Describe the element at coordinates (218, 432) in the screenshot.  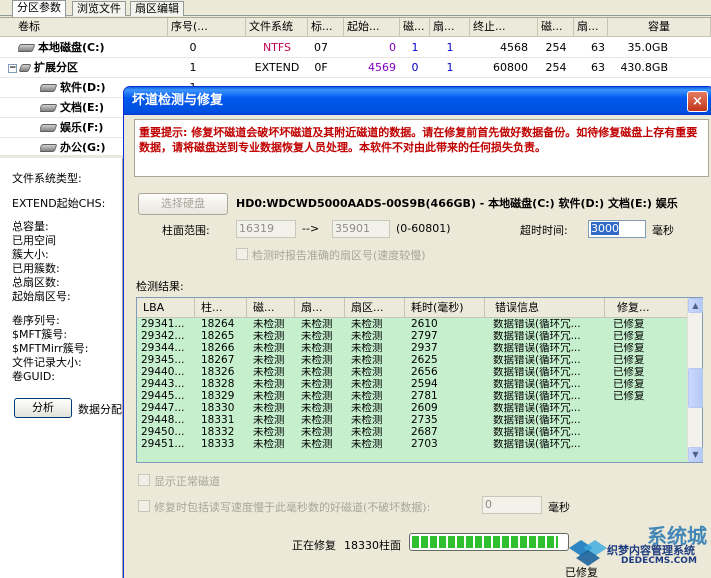
I see `cell-cylinder: 18332` at that location.